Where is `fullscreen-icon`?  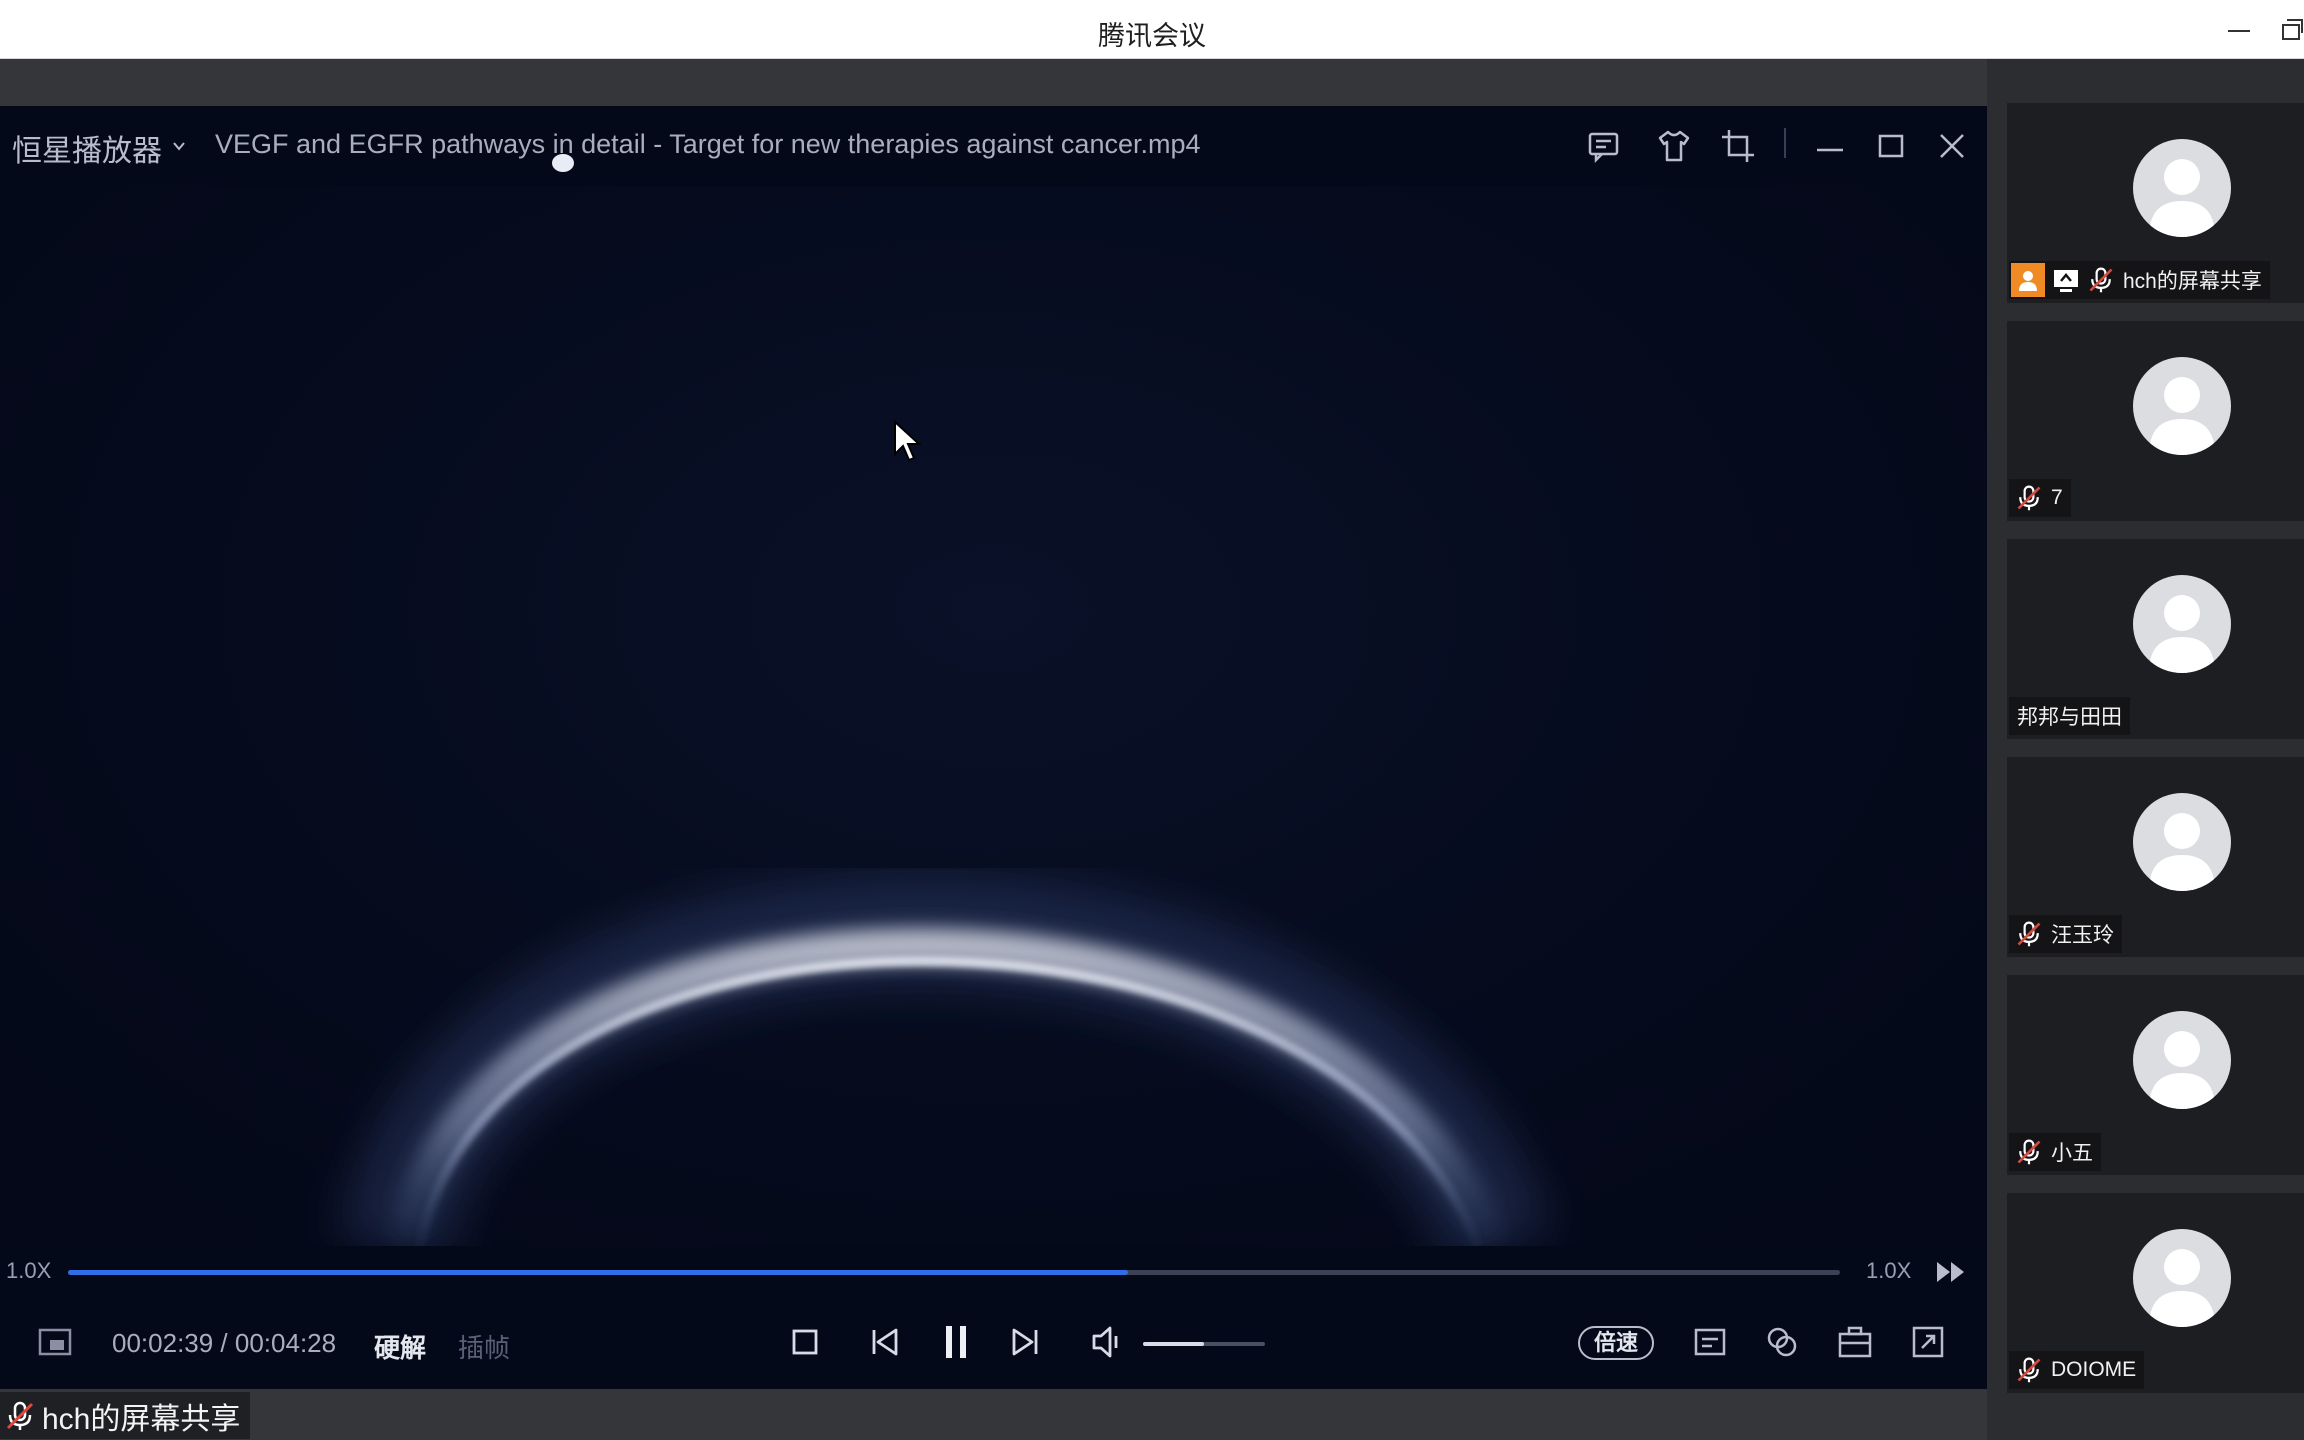
fullscreen-icon is located at coordinates (1928, 1342).